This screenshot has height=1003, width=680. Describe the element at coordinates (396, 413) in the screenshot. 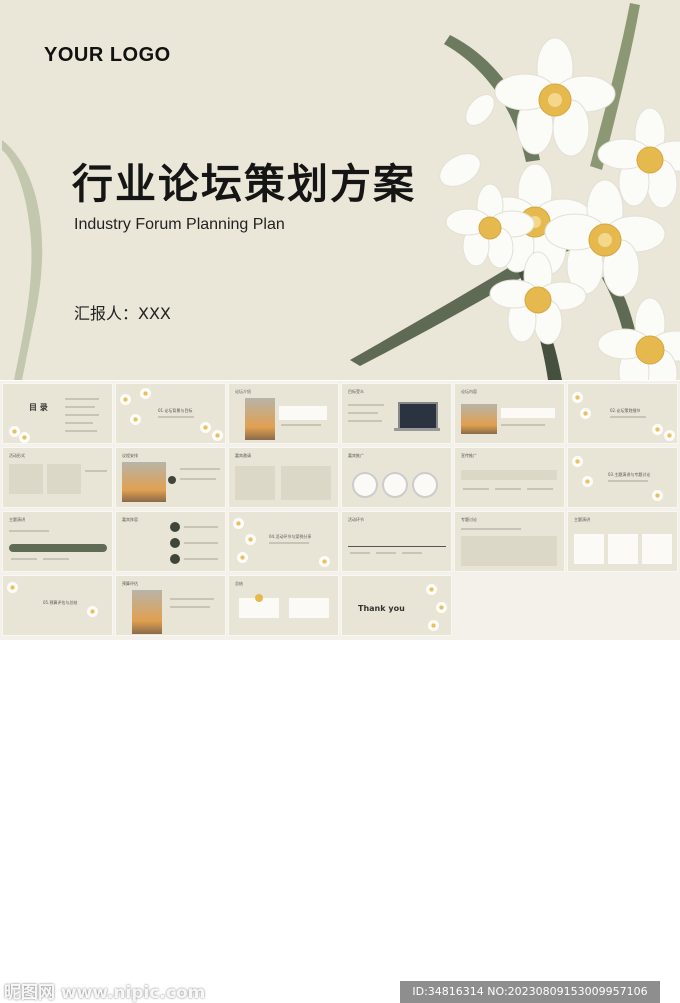

I see `thumbnail-slide: 目标受众` at that location.